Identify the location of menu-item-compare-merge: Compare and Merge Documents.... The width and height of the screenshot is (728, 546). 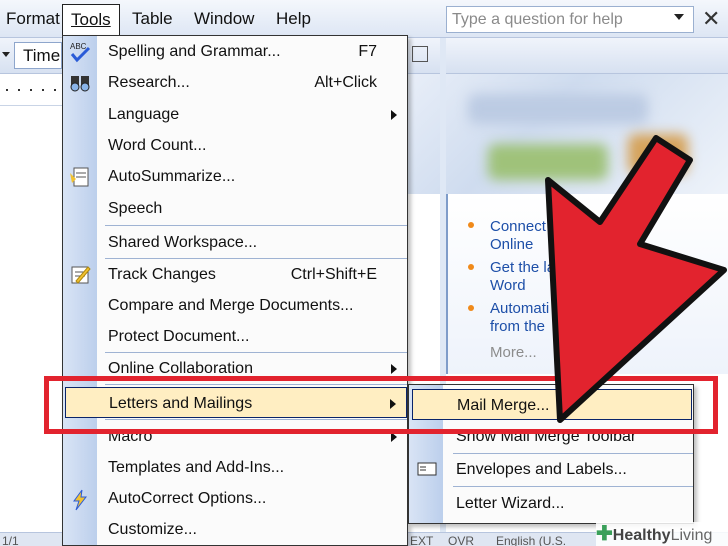
(252, 305).